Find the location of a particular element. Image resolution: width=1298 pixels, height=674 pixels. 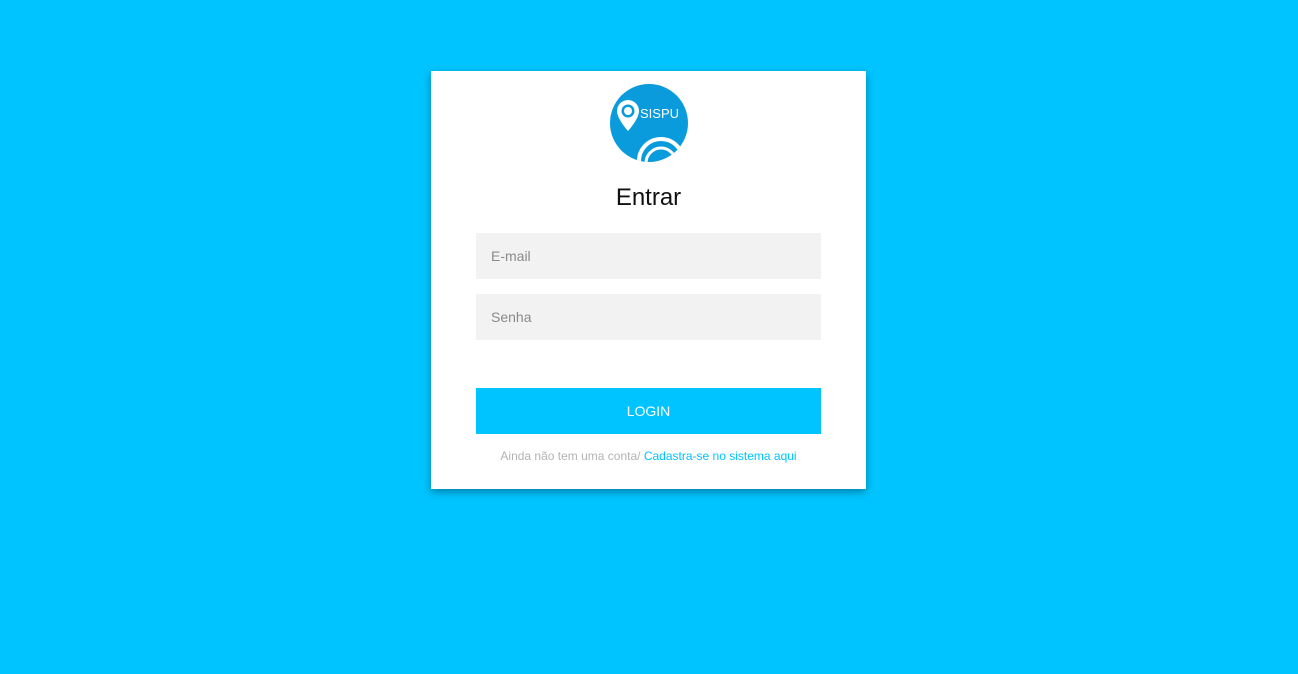

signup-link: Cadastra-se no sistema aqui is located at coordinates (720, 456).